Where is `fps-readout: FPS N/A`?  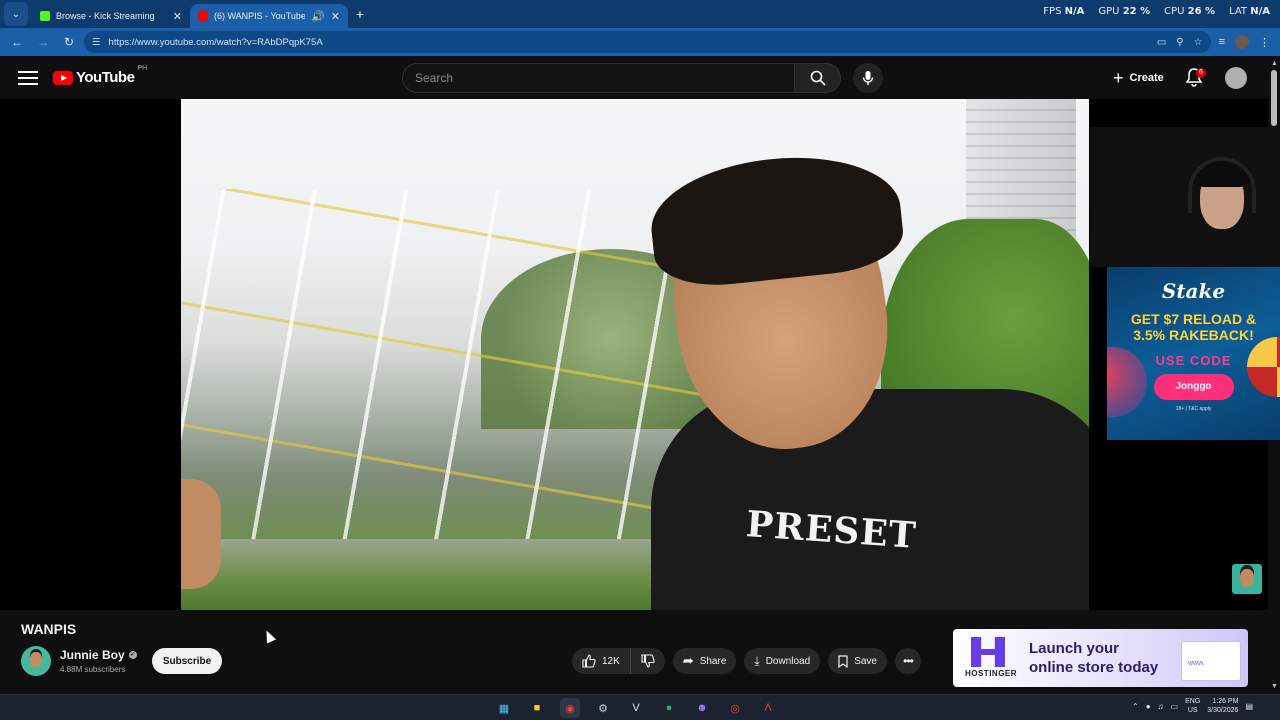
fps-readout: FPS N/A is located at coordinates (1064, 11).